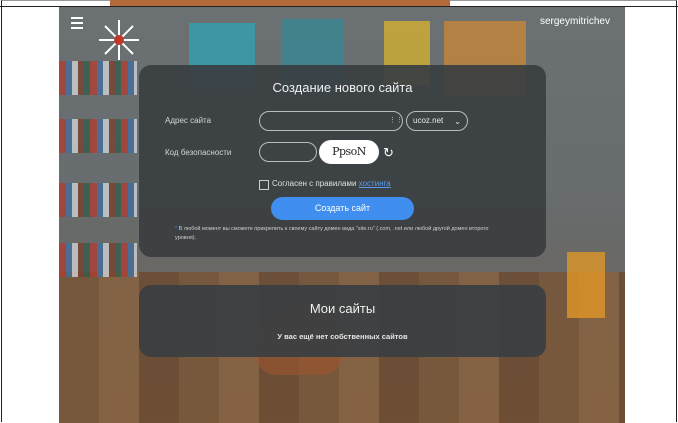 This screenshot has height=423, width=678. I want to click on sunburst-clock-decoration, so click(119, 40).